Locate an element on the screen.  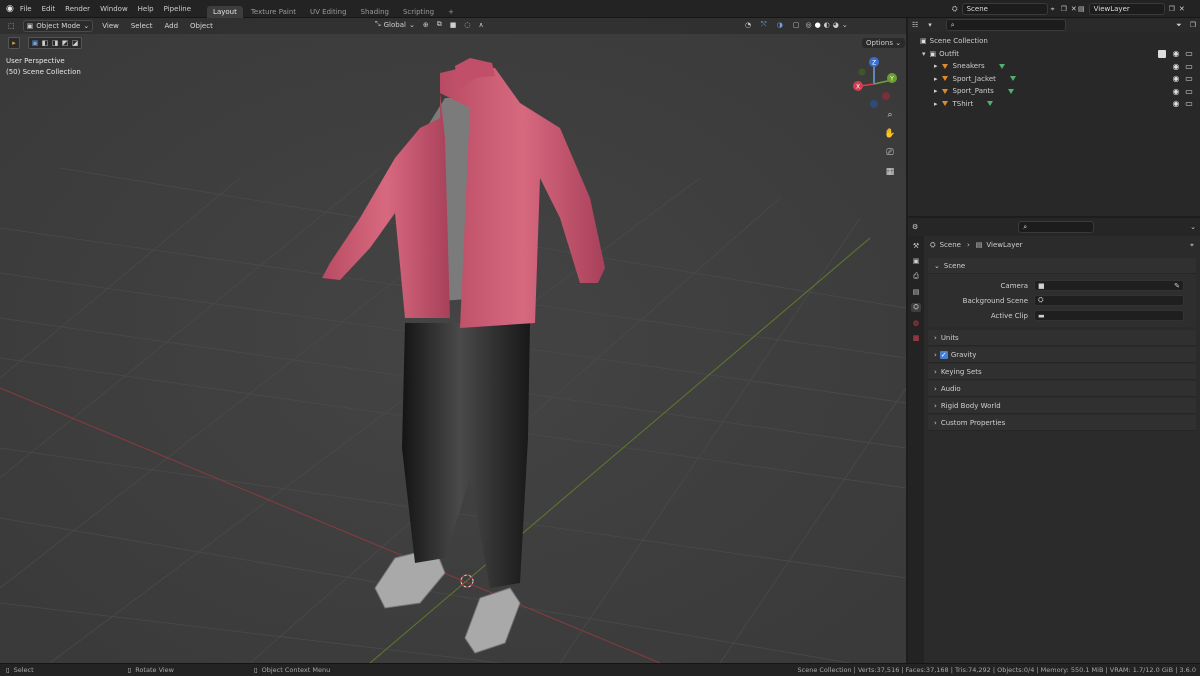
navigation-gizmo: Z Y X is located at coordinates (874, 84).